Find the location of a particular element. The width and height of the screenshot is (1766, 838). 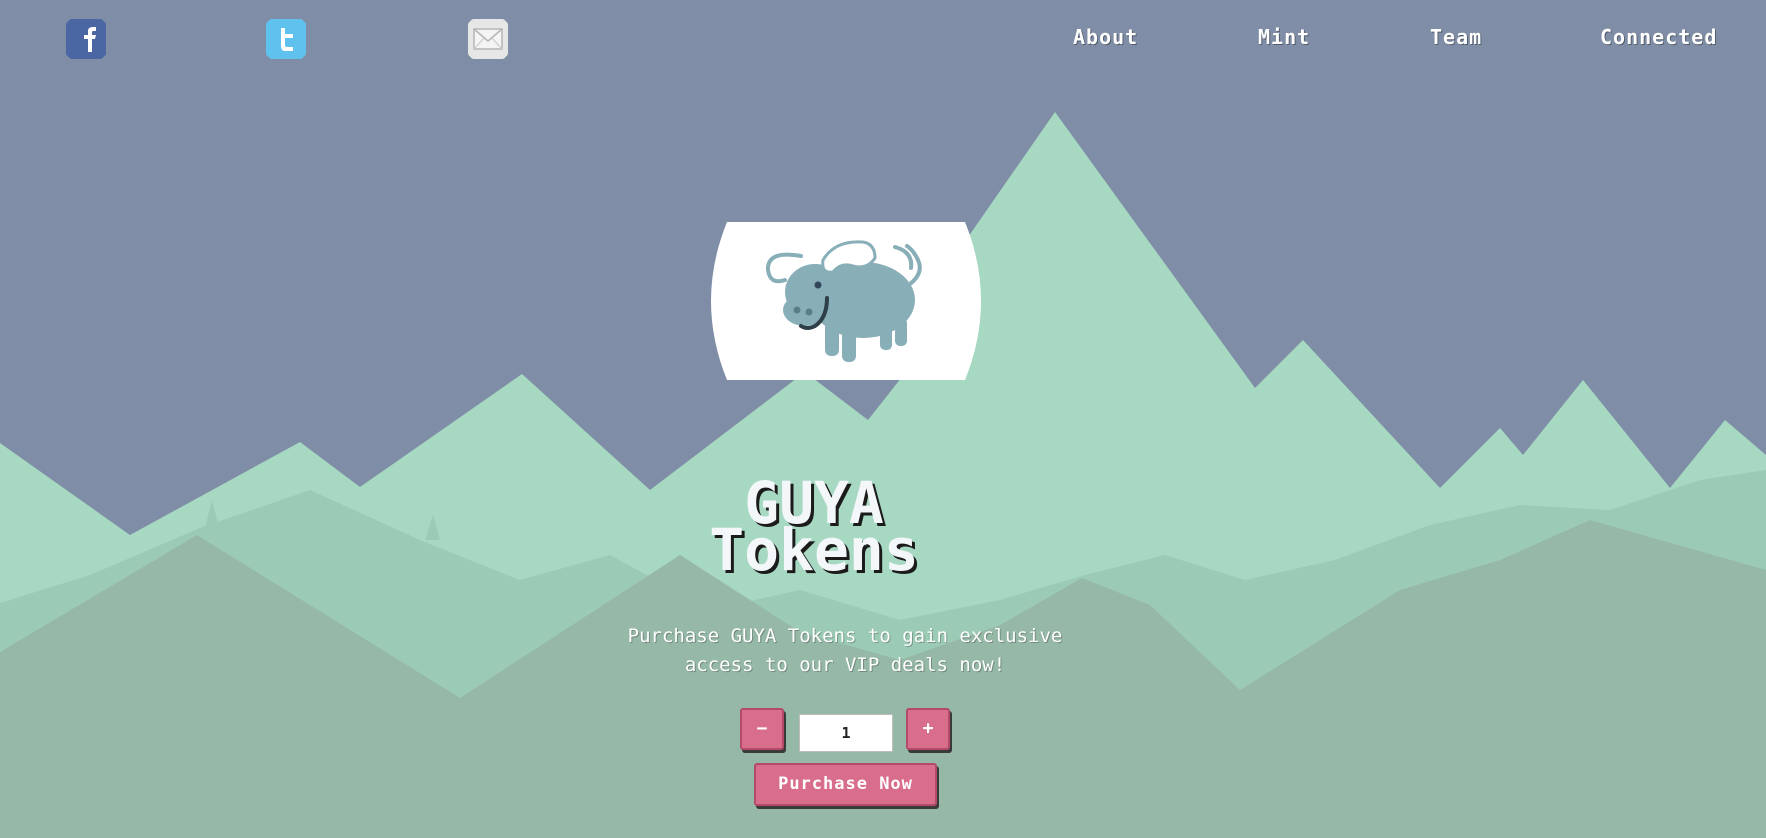

nav-connected: Connected is located at coordinates (1658, 37).